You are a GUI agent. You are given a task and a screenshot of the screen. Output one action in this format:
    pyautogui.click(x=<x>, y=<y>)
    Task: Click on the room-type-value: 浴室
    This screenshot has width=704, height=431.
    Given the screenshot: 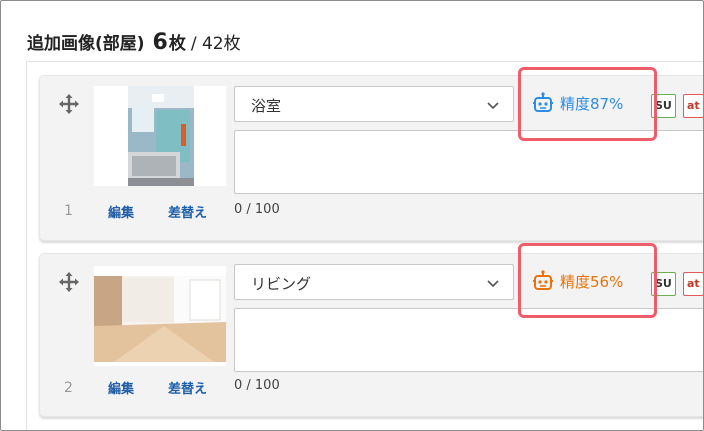 What is the action you would take?
    pyautogui.click(x=266, y=106)
    